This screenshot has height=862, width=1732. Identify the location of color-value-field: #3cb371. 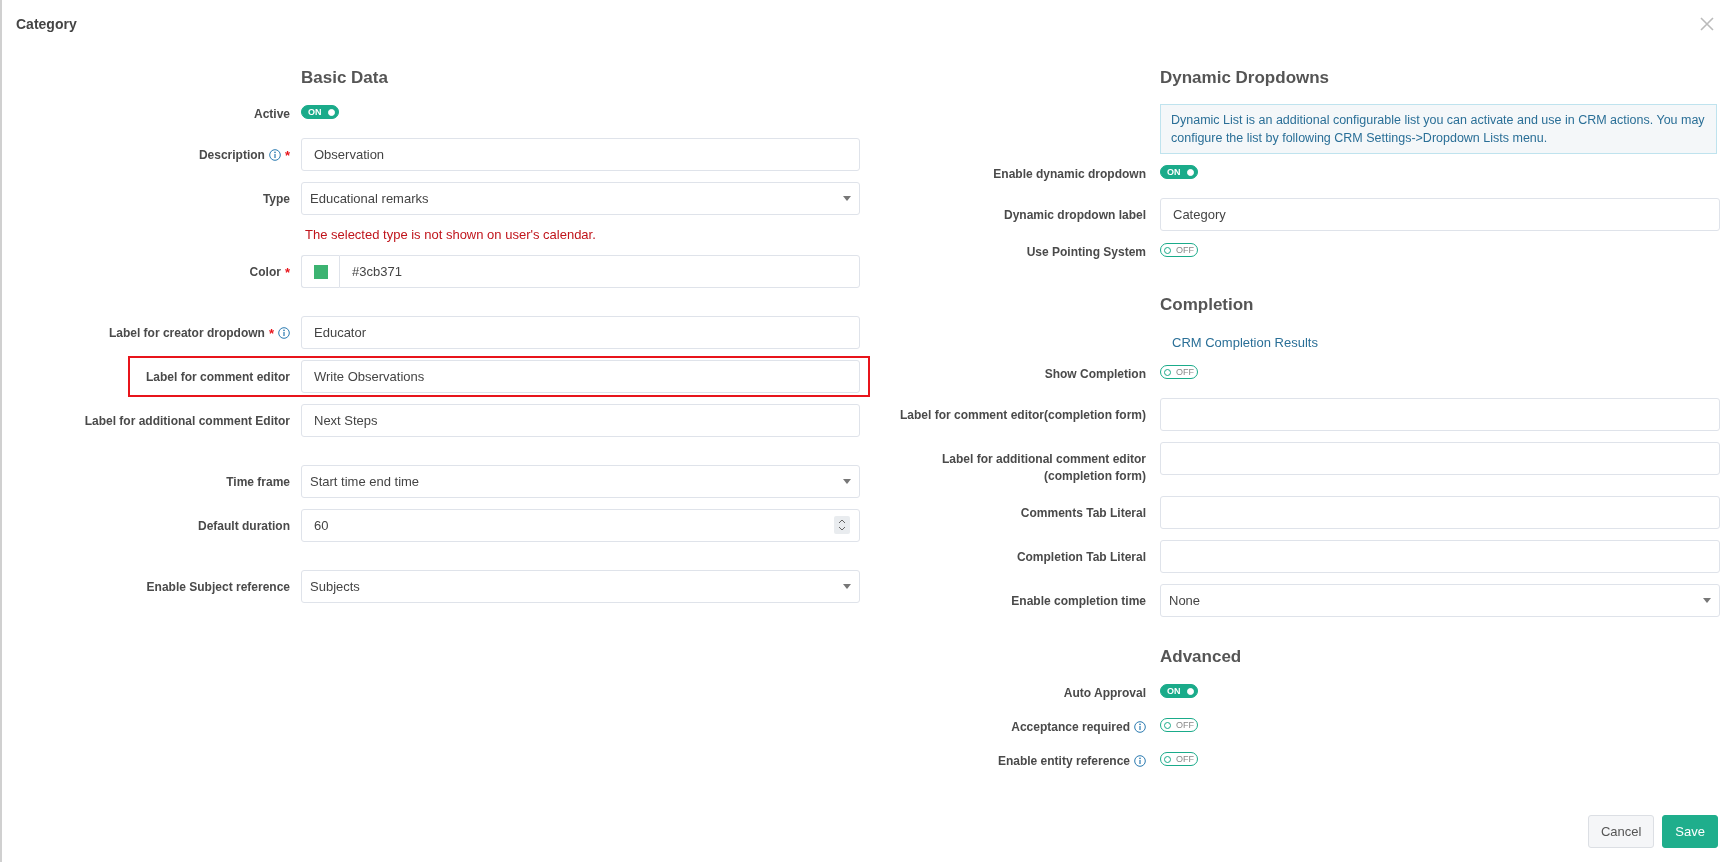
(599, 271).